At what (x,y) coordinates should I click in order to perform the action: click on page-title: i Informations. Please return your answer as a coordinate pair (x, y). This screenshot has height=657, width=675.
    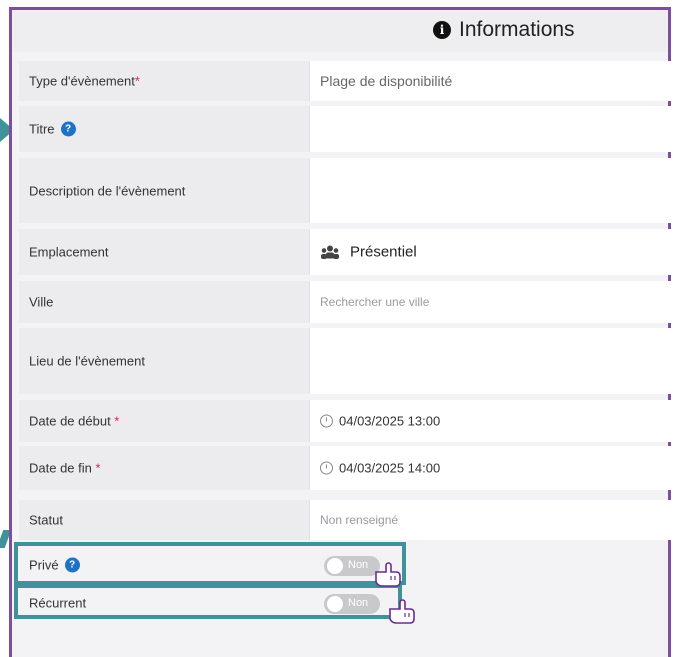
    Looking at the image, I should click on (504, 30).